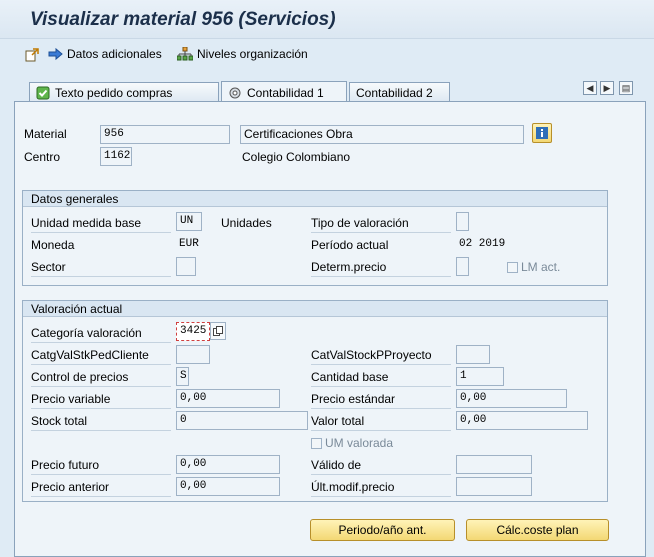  I want to click on price-determination-field, so click(462, 266).